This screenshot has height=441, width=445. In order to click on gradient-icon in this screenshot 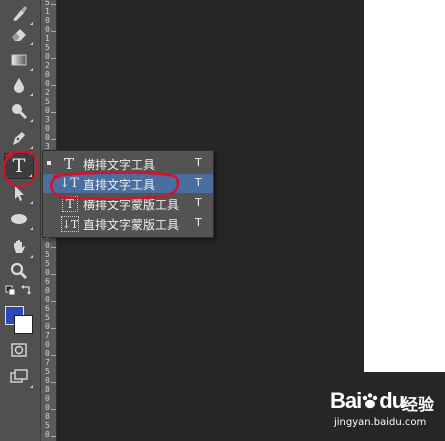, I will do `click(19, 60)`.